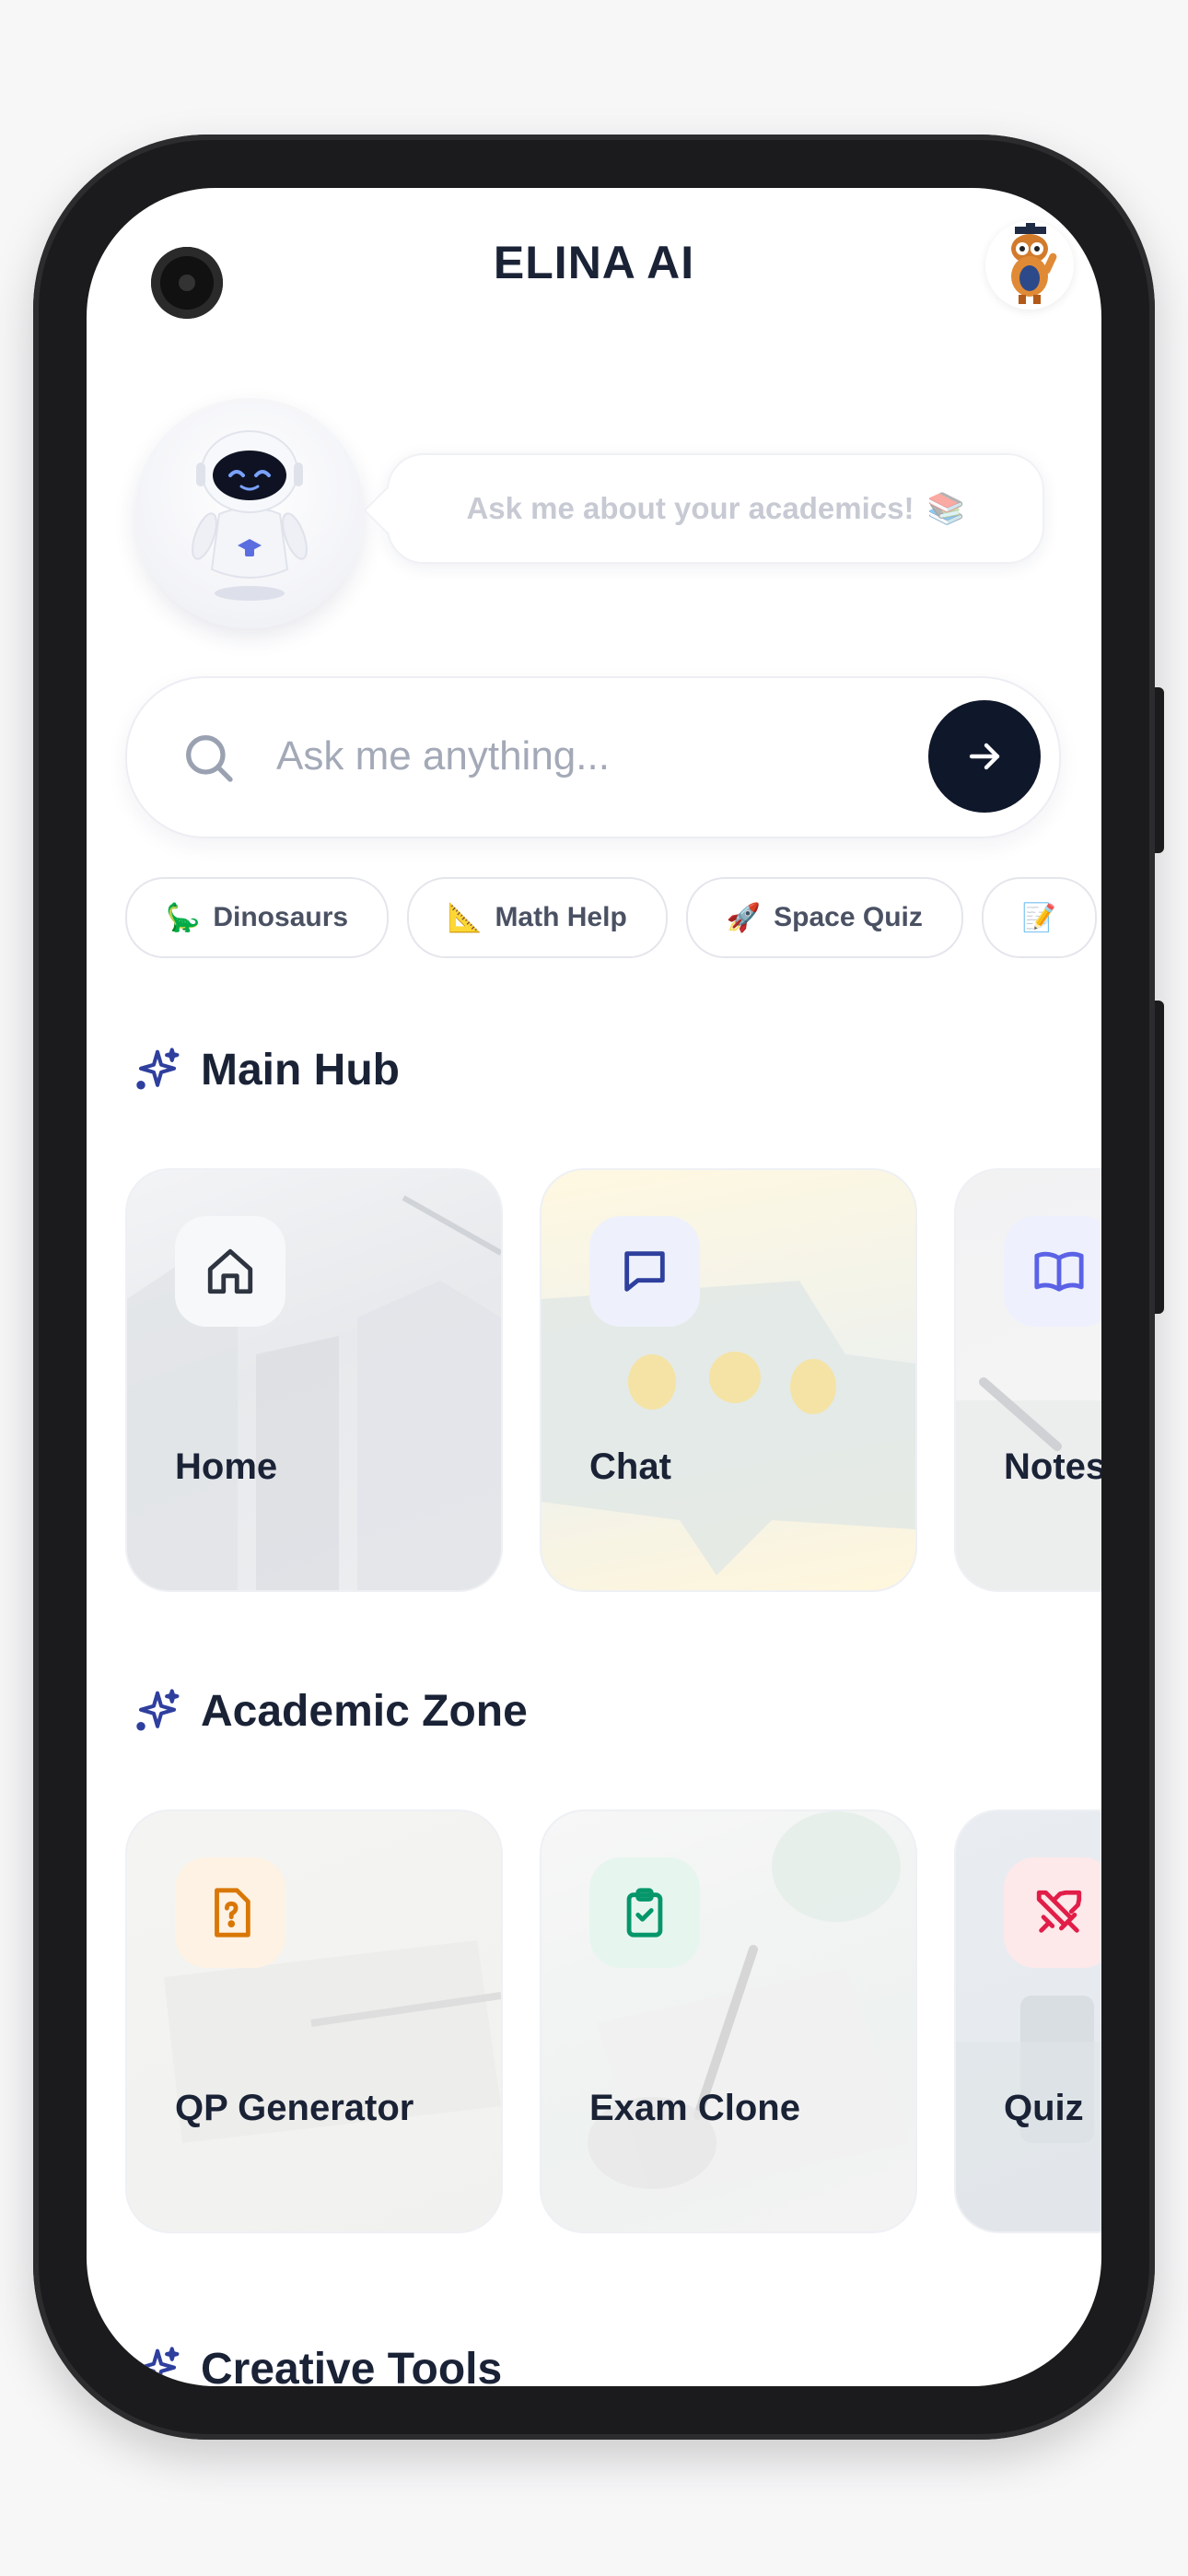 Image resolution: width=1188 pixels, height=2576 pixels. I want to click on card-label: Quiz, so click(1044, 2108).